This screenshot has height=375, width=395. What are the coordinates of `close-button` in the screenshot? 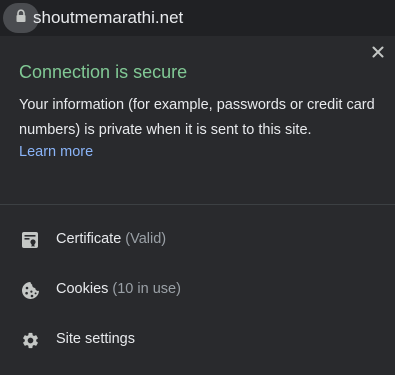 It's located at (378, 54).